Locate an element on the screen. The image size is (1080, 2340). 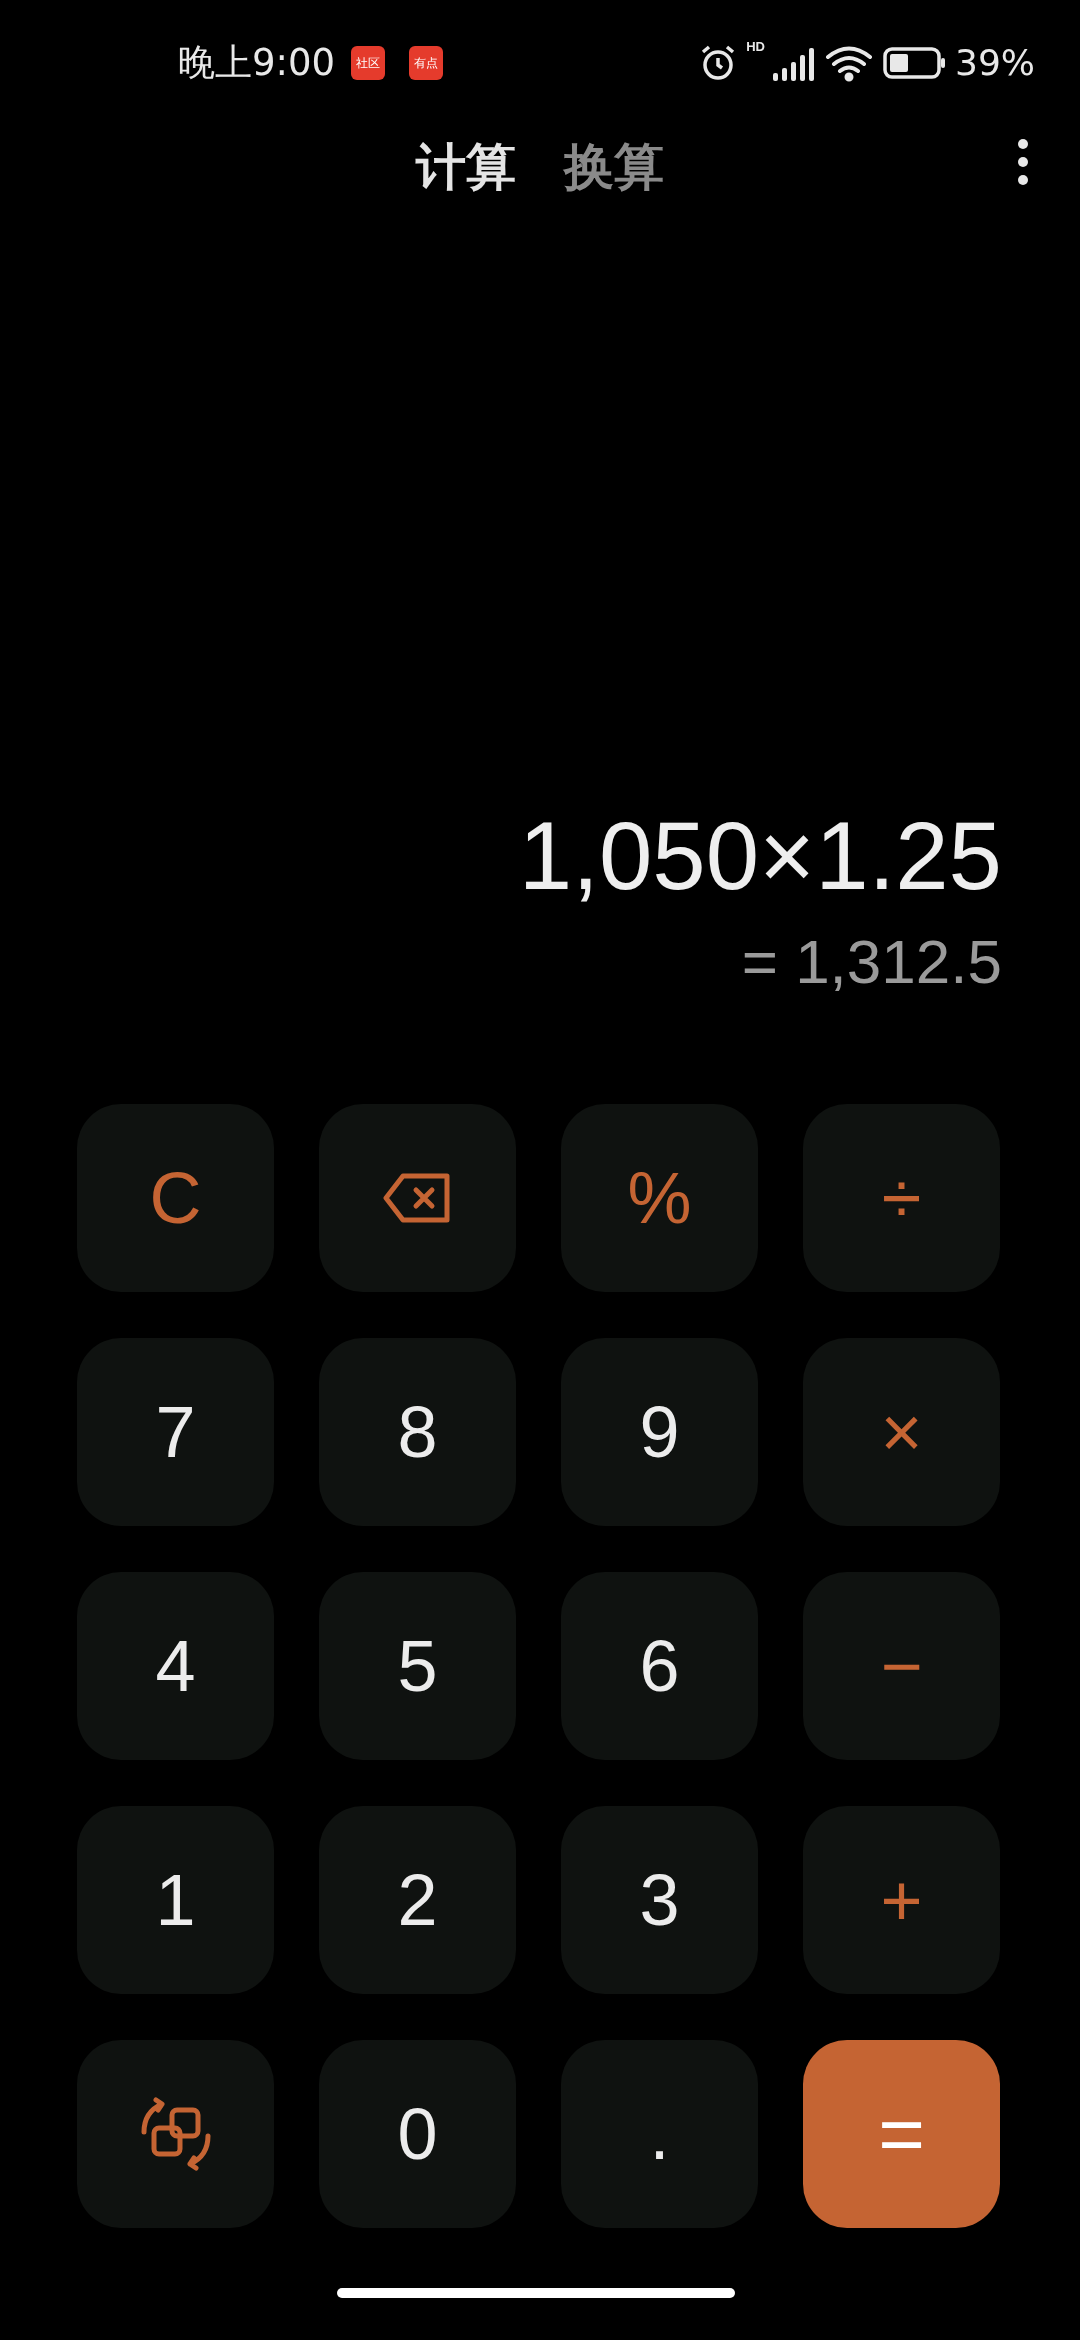
expression-display: 1,050×1.25 is located at coordinates (760, 856).